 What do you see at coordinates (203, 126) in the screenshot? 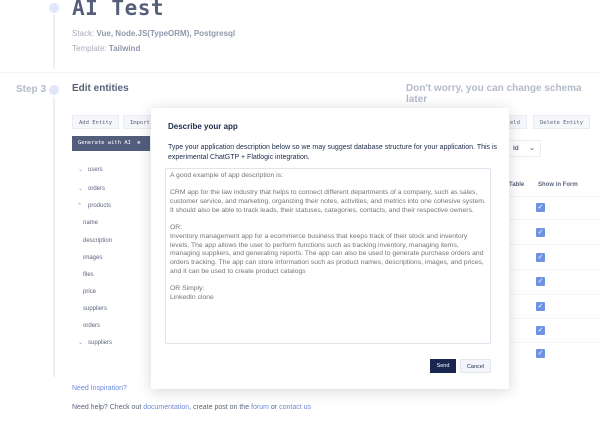
I see `modal-title: Describe your app` at bounding box center [203, 126].